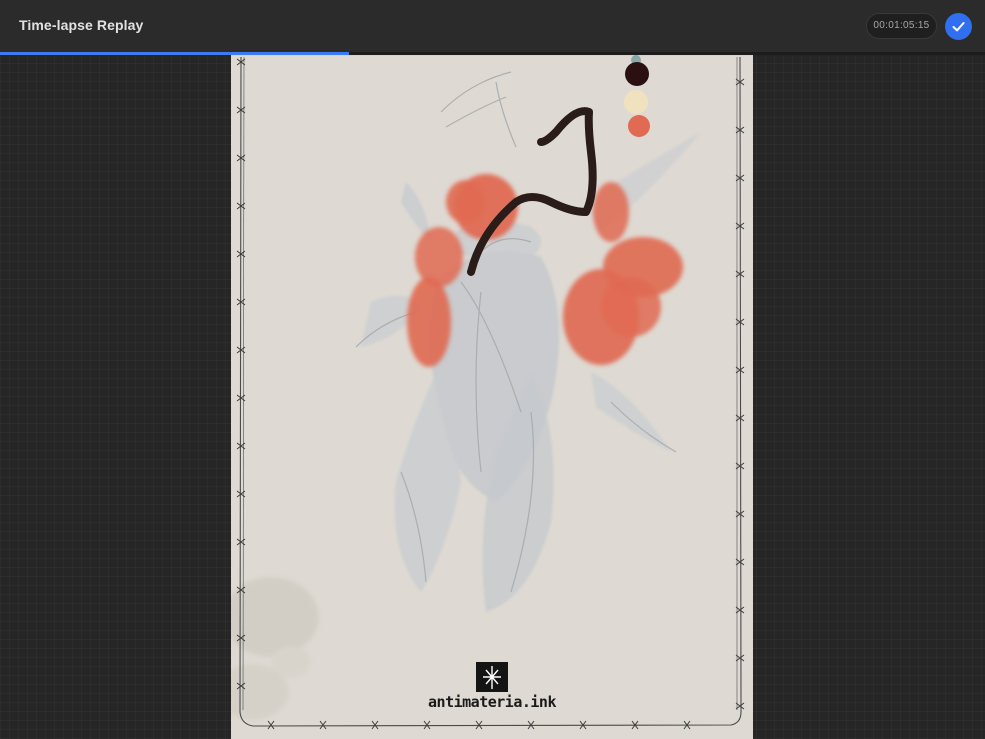  Describe the element at coordinates (492, 26) in the screenshot. I see `top-bar: Time-lapse Replay 00:01:05:15` at that location.